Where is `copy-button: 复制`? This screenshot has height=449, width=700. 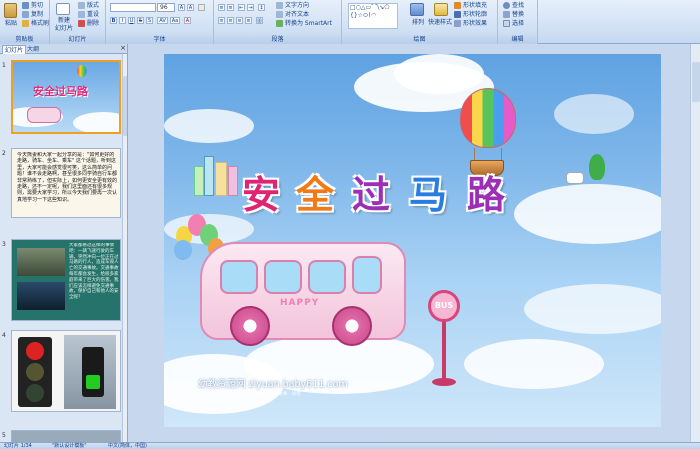 copy-button: 复制 is located at coordinates (32, 14).